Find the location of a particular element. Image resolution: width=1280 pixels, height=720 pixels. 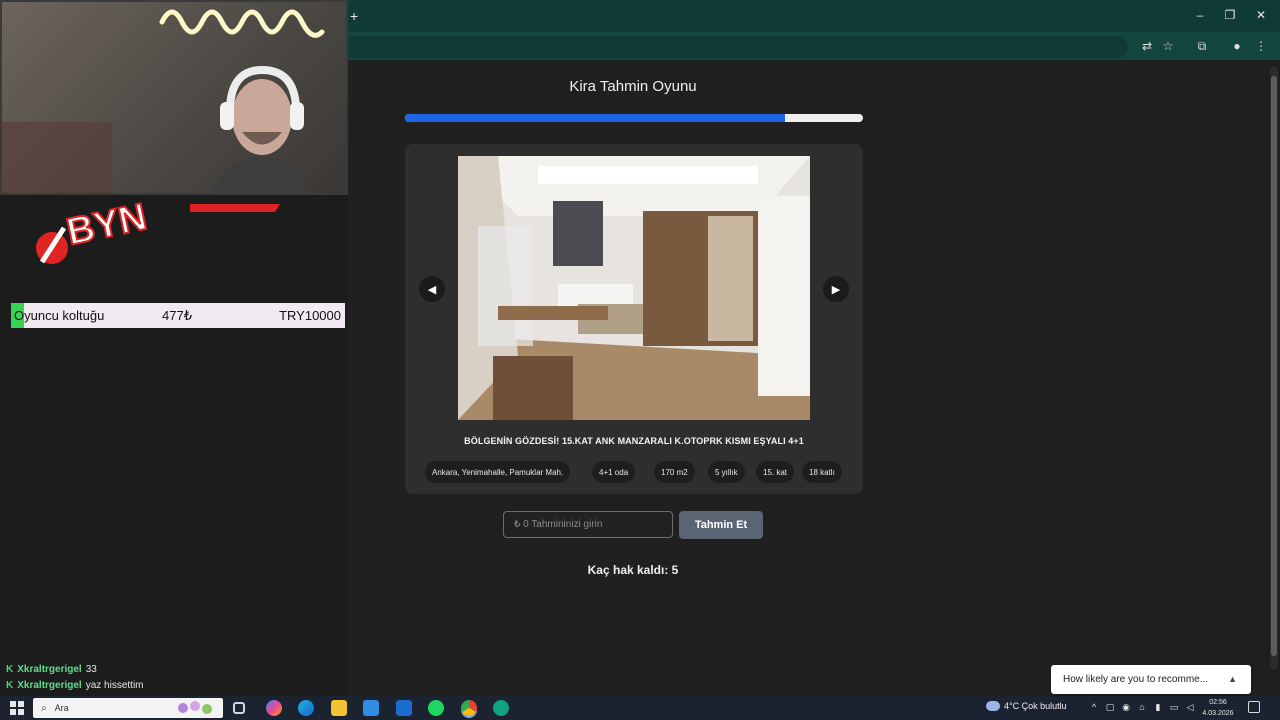

more-icon: ⋮ is located at coordinates (1261, 46).